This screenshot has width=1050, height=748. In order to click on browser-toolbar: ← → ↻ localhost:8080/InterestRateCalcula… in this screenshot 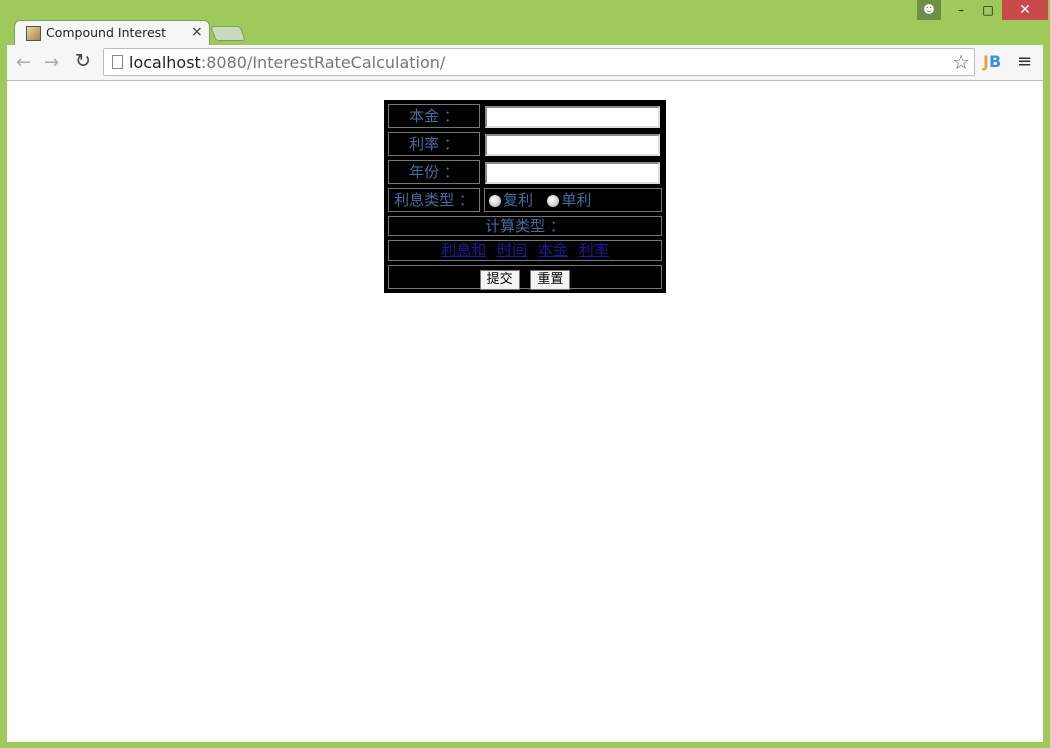, I will do `click(525, 63)`.